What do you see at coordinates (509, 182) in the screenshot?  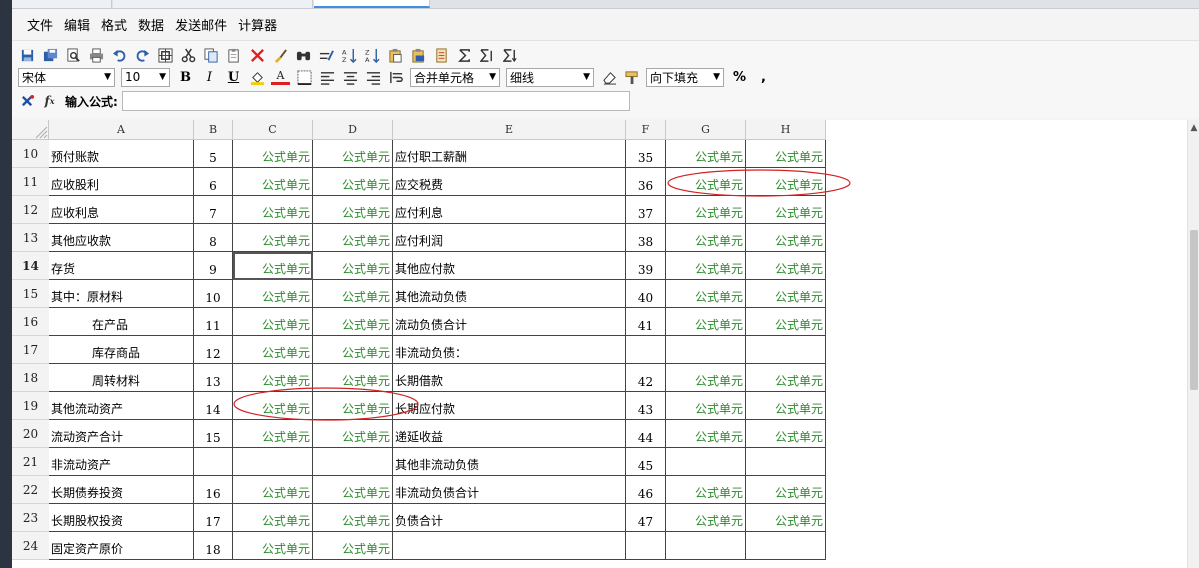 I see `cell-e11: 应交税费` at bounding box center [509, 182].